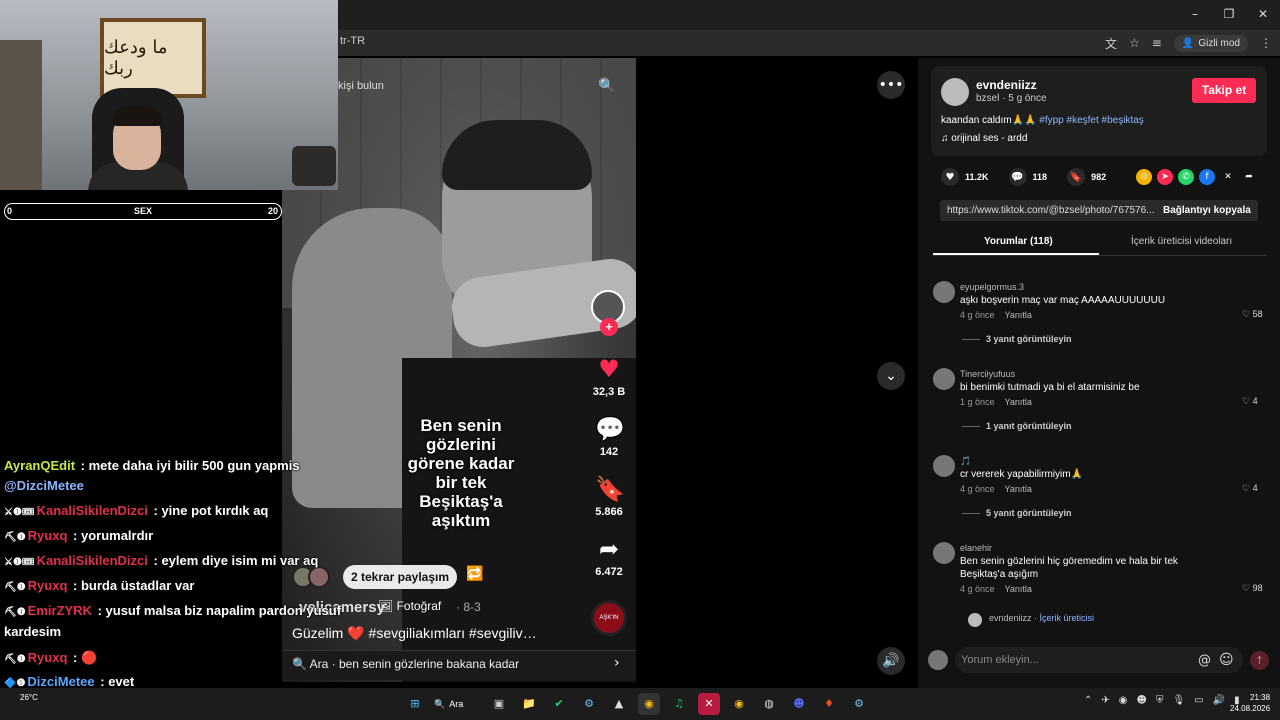 Image resolution: width=1280 pixels, height=720 pixels. What do you see at coordinates (1210, 43) in the screenshot?
I see `incognito-badge: 👤 Gizli mod` at bounding box center [1210, 43].